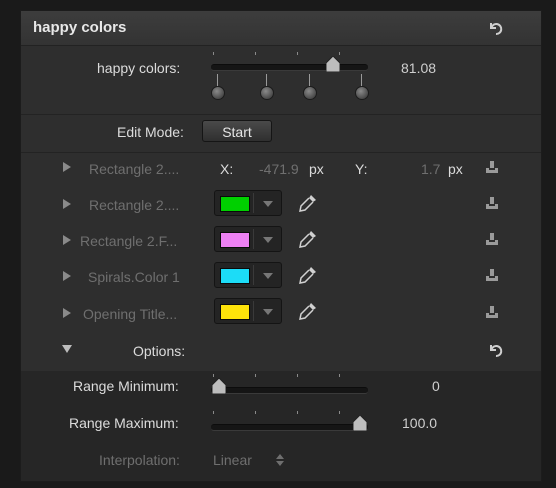 This screenshot has width=556, height=488. I want to click on row-name: Spirals.Color 1, so click(134, 277).